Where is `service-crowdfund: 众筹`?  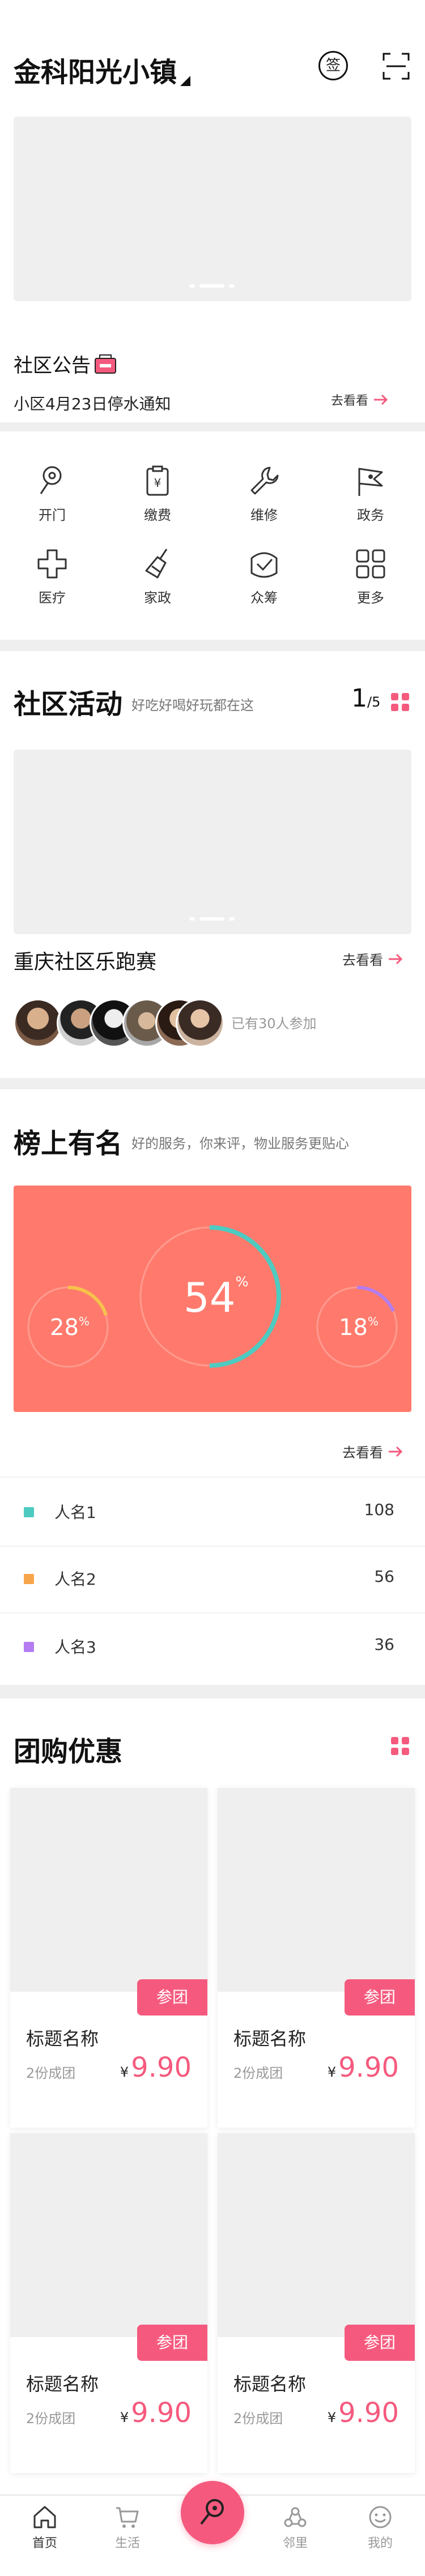
service-crowdfund: 众筹 is located at coordinates (264, 576).